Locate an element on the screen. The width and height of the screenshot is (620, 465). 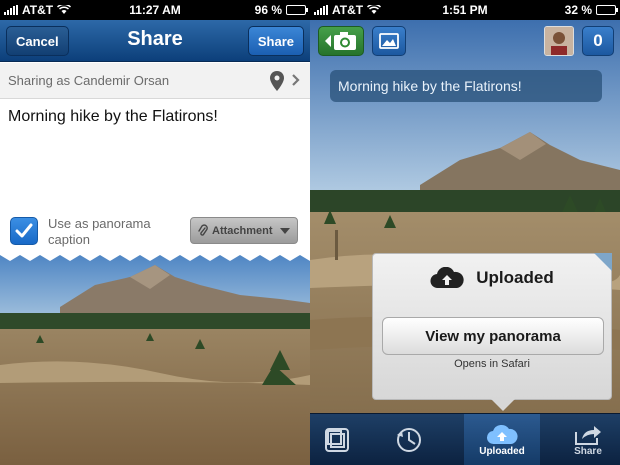
popup-header: Uploaded is located at coordinates (492, 278).